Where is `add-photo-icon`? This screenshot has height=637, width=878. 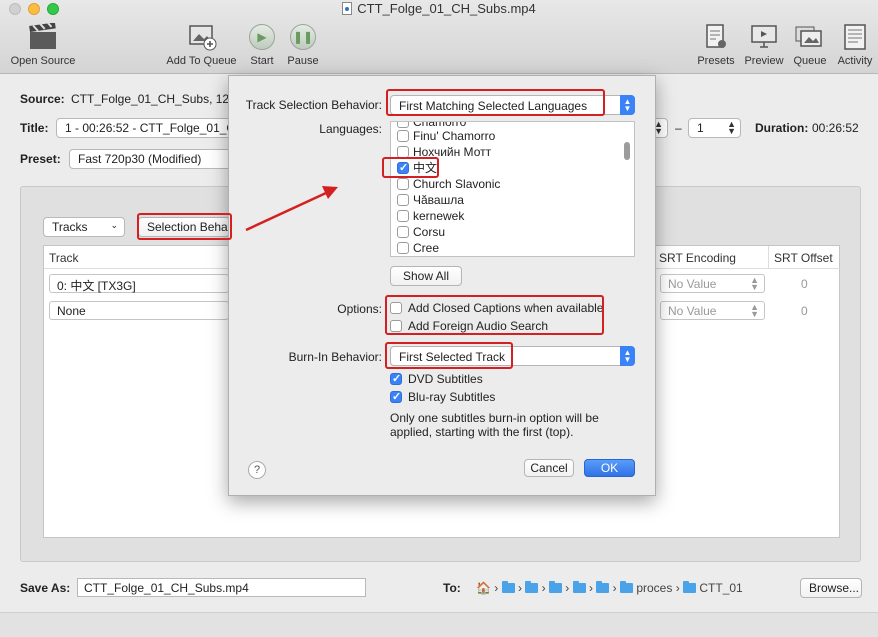
add-photo-icon is located at coordinates (201, 37).